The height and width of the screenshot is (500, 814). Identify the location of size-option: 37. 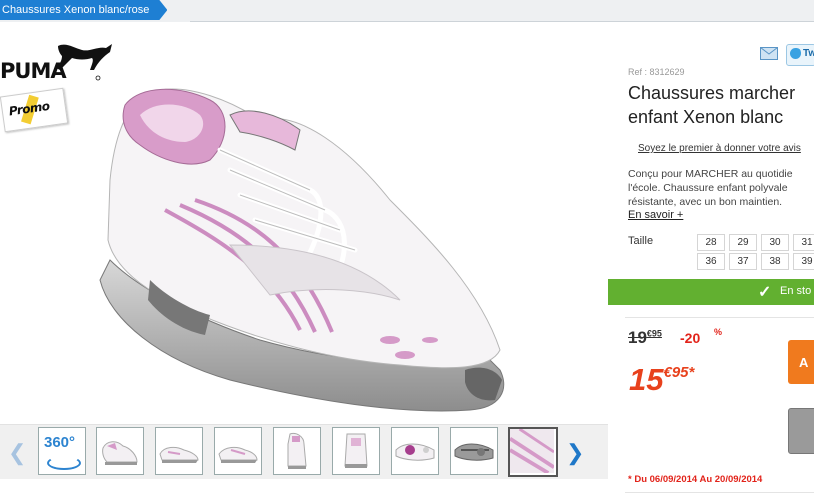
(743, 261).